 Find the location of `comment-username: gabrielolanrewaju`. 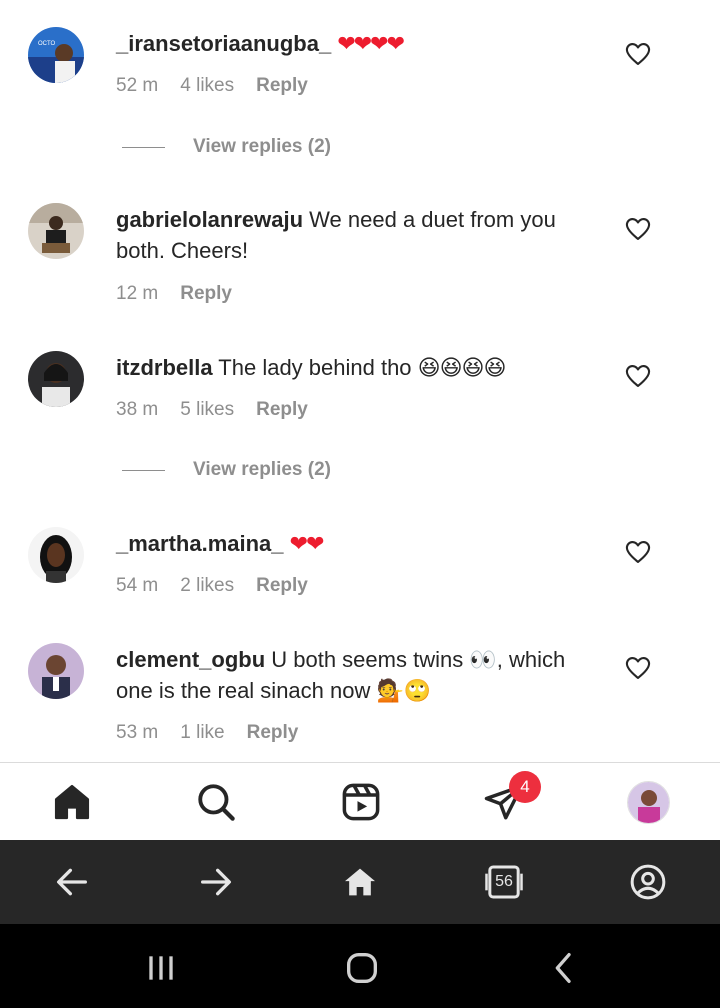

comment-username: gabrielolanrewaju is located at coordinates (209, 219).